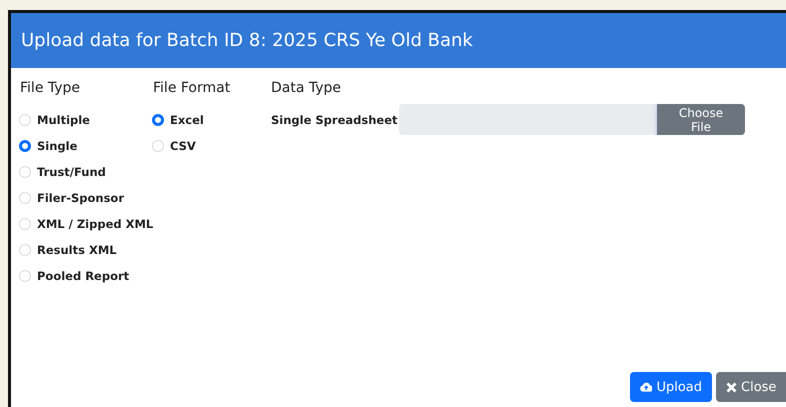  Describe the element at coordinates (63, 120) in the screenshot. I see `radio-label: Multiple` at that location.